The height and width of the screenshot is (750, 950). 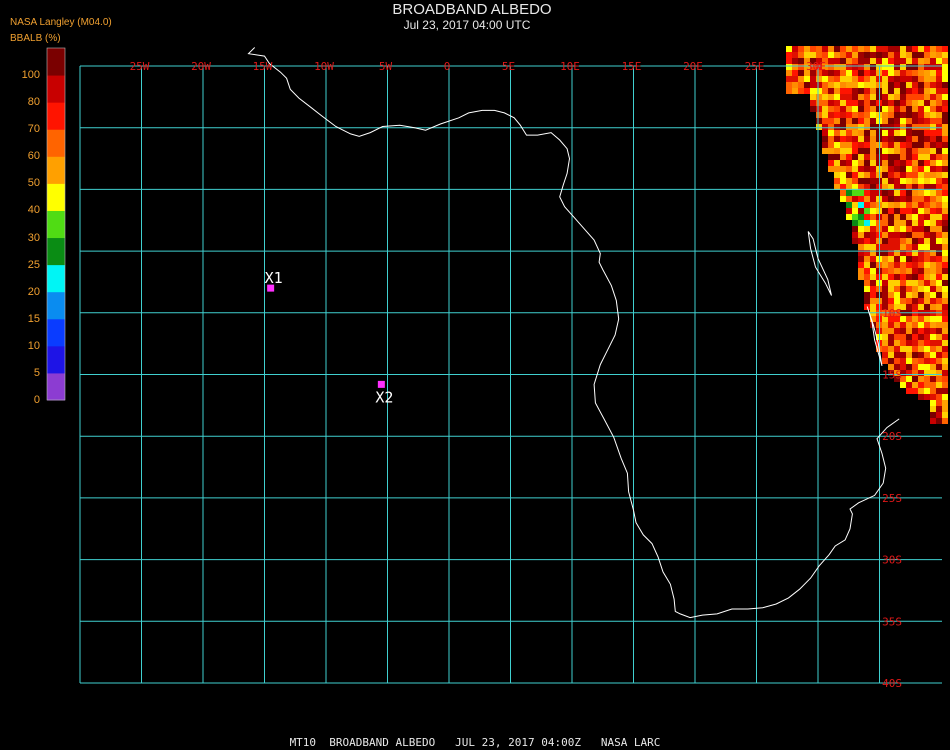 I want to click on longitude-label: 25W, so click(x=140, y=66).